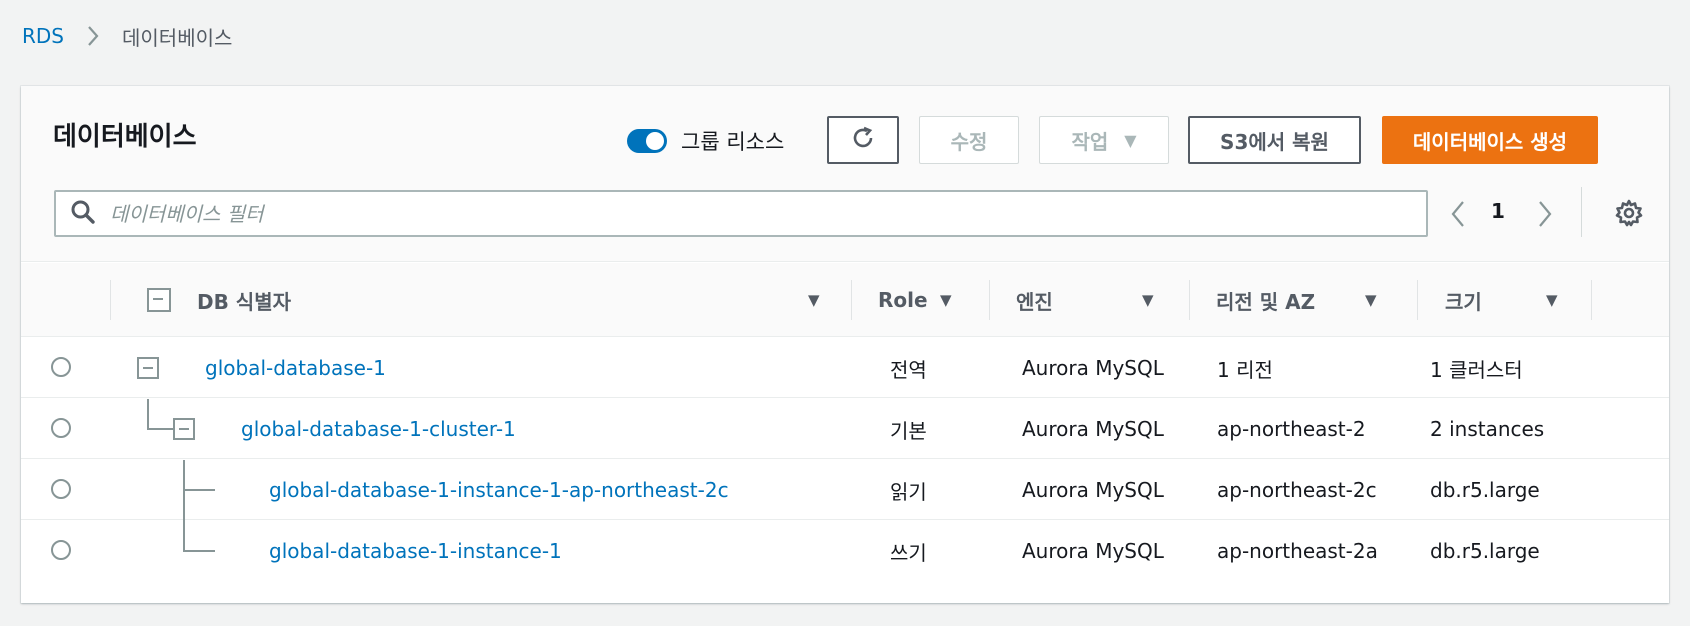 The width and height of the screenshot is (1690, 626). What do you see at coordinates (908, 491) in the screenshot?
I see `role-cell: 읽기` at bounding box center [908, 491].